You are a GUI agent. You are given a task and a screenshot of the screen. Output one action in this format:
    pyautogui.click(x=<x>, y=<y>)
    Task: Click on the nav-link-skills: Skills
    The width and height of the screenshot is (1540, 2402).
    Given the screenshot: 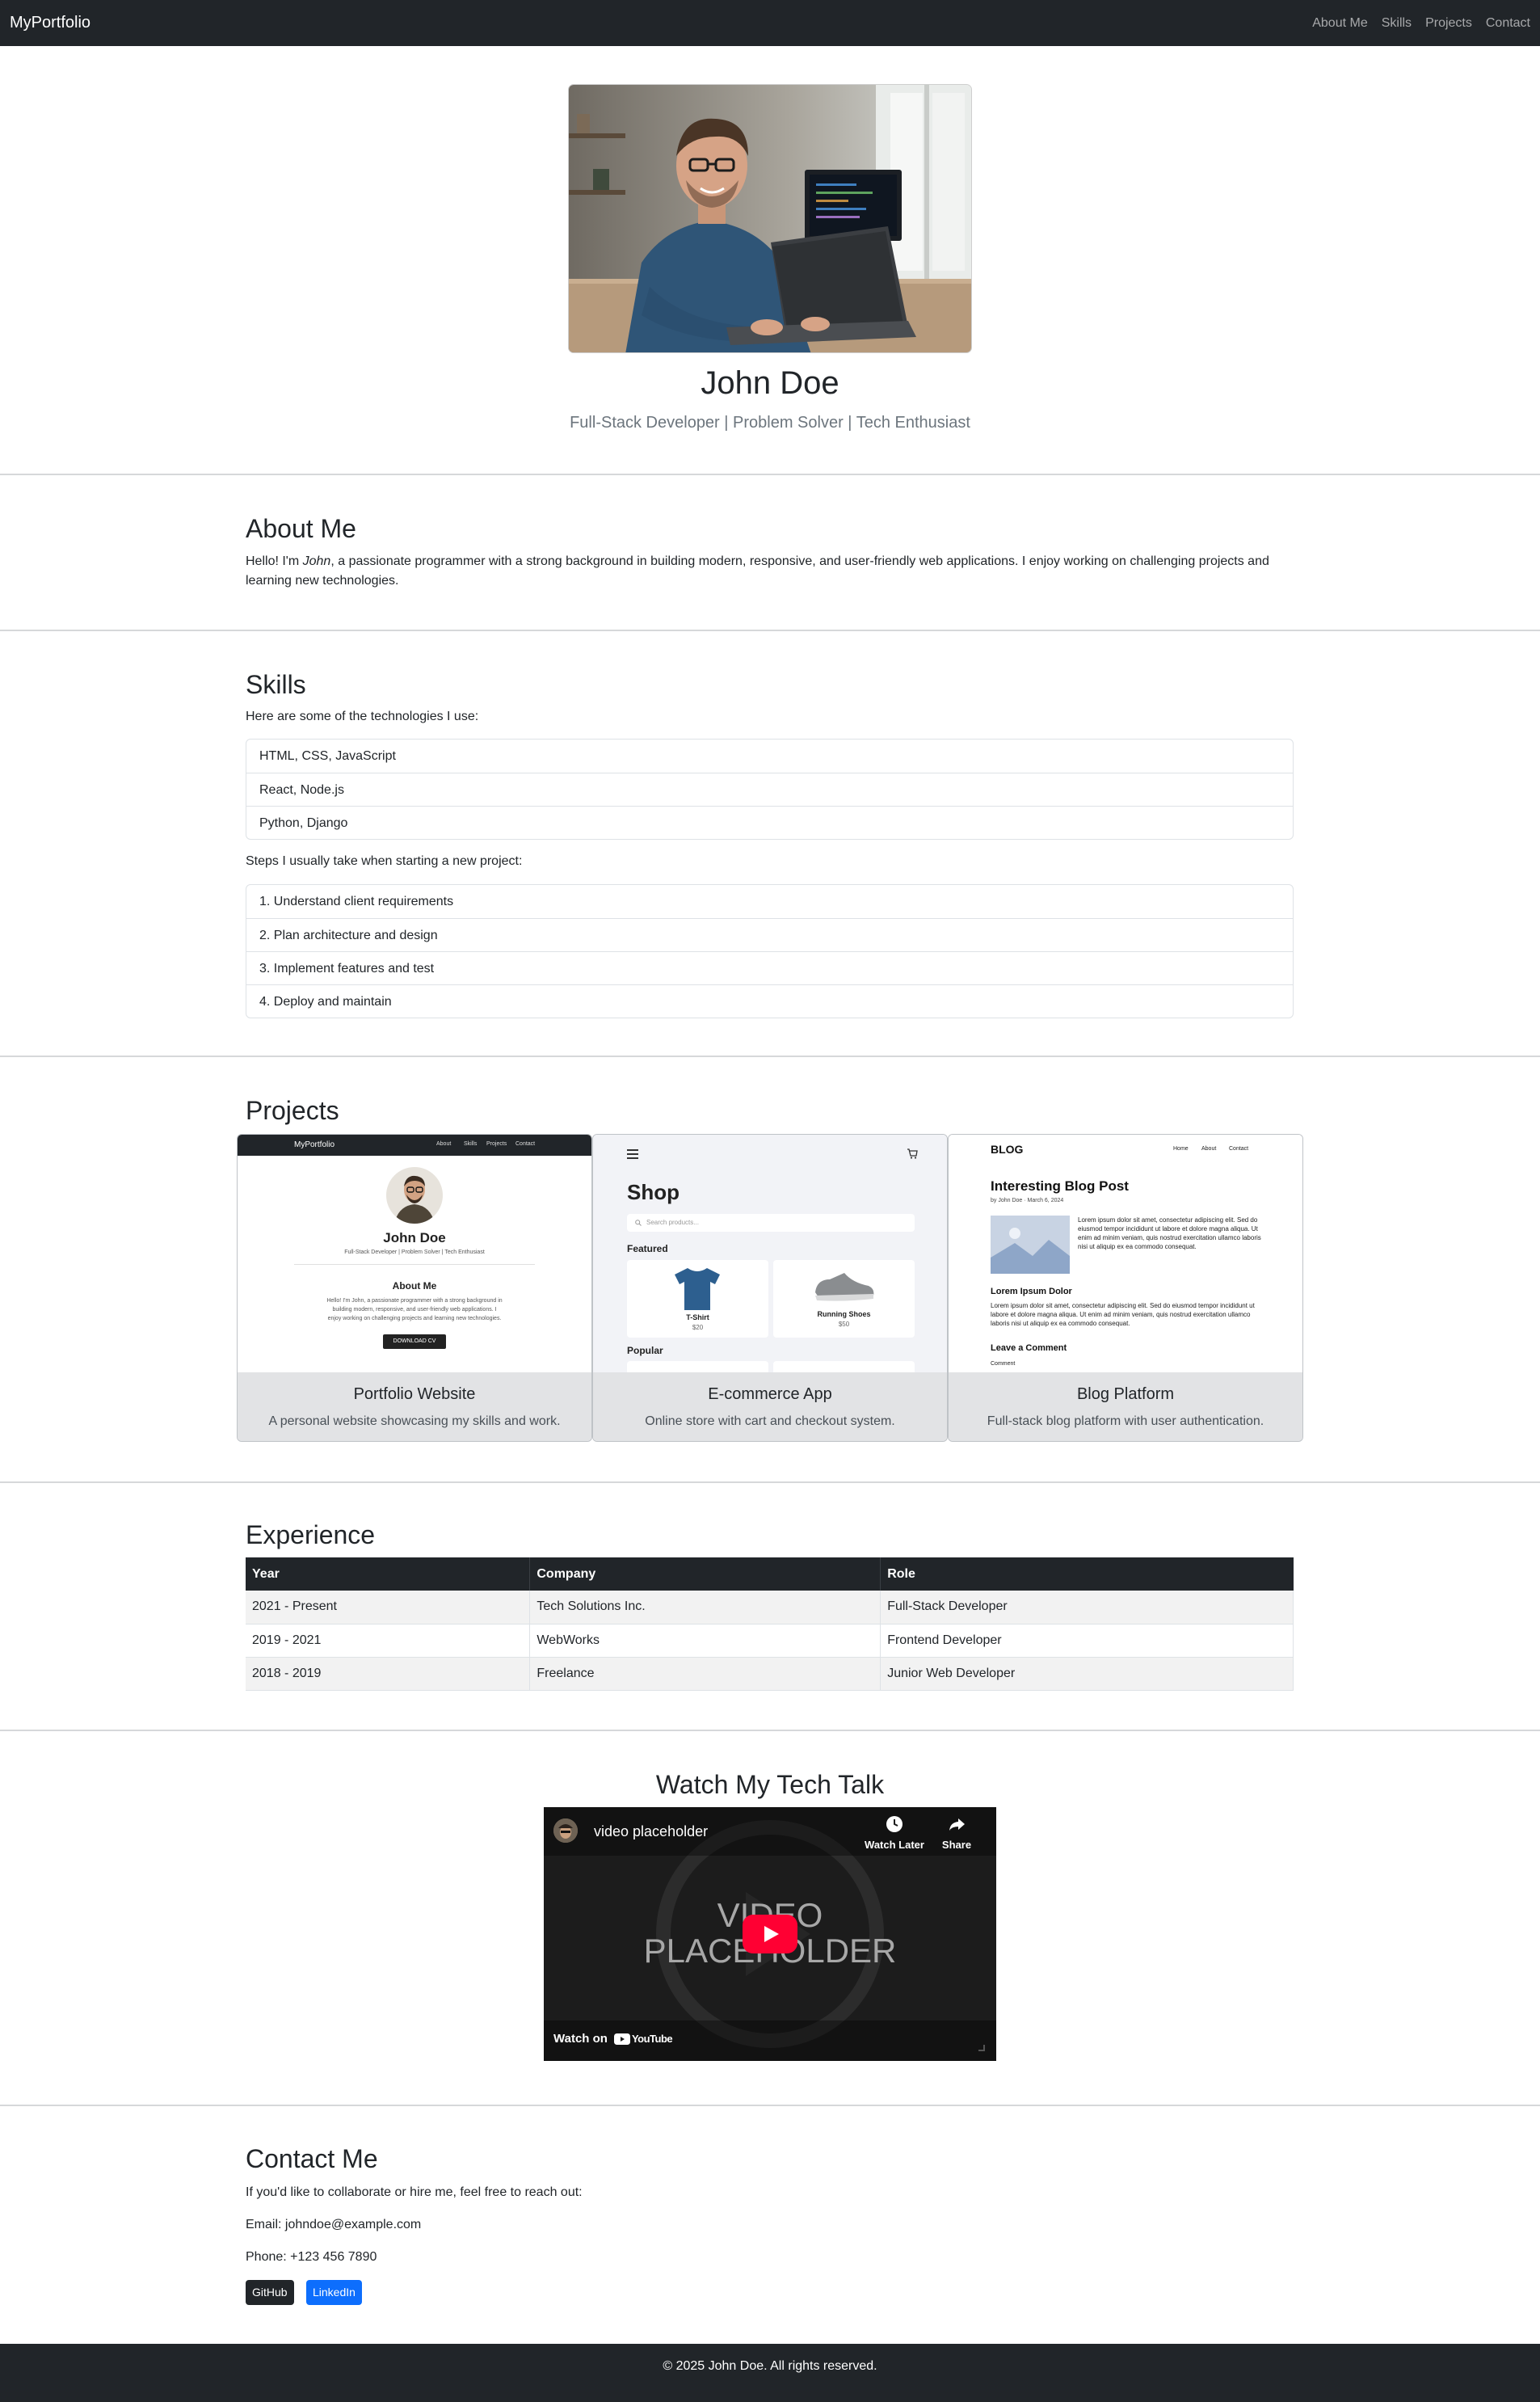 What is the action you would take?
    pyautogui.click(x=1397, y=23)
    